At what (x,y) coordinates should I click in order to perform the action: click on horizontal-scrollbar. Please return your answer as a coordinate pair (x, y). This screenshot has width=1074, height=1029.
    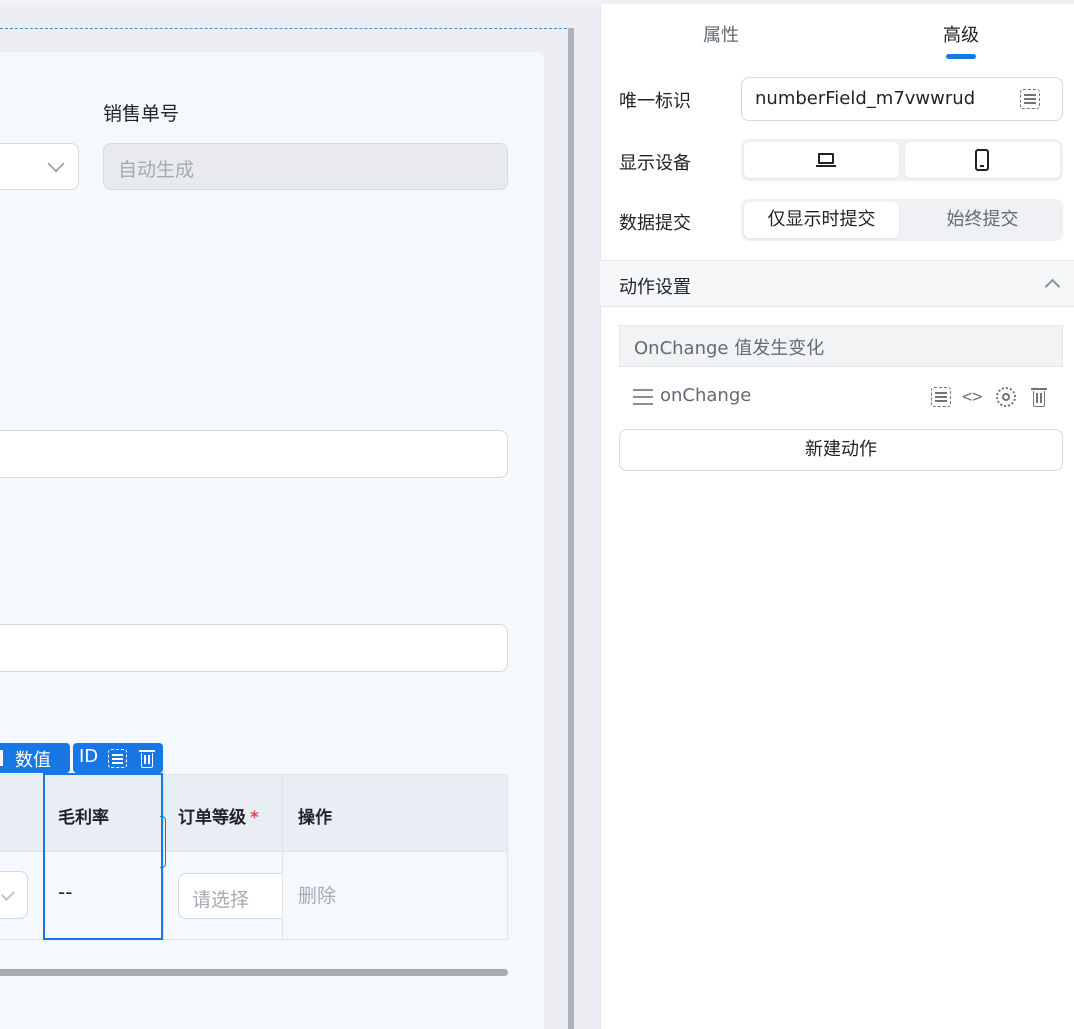
    Looking at the image, I should click on (254, 972).